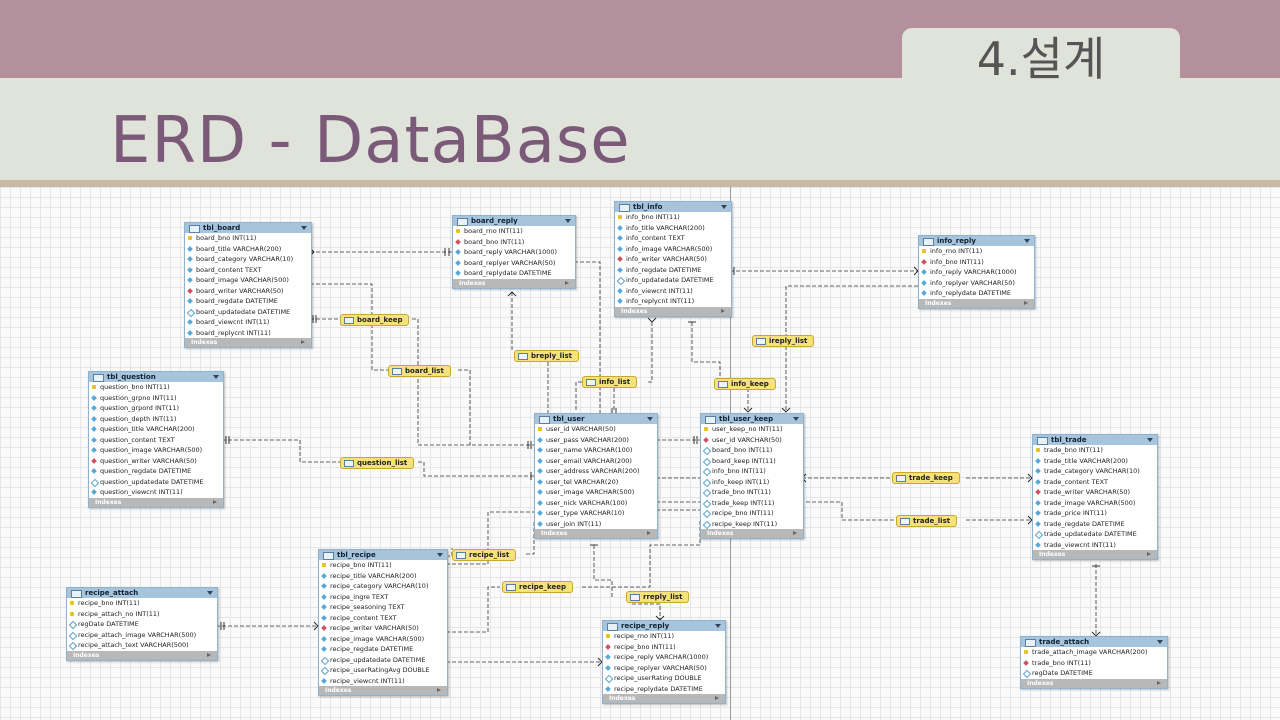 Image resolution: width=1280 pixels, height=720 pixels. What do you see at coordinates (664, 626) in the screenshot?
I see `table-header: recipe_reply` at bounding box center [664, 626].